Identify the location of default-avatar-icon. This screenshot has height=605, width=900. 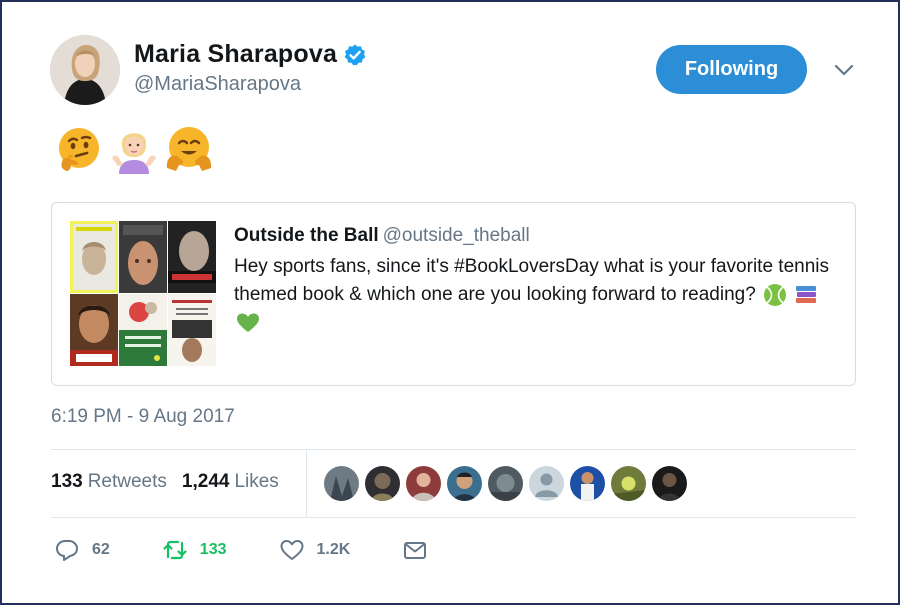
(546, 483).